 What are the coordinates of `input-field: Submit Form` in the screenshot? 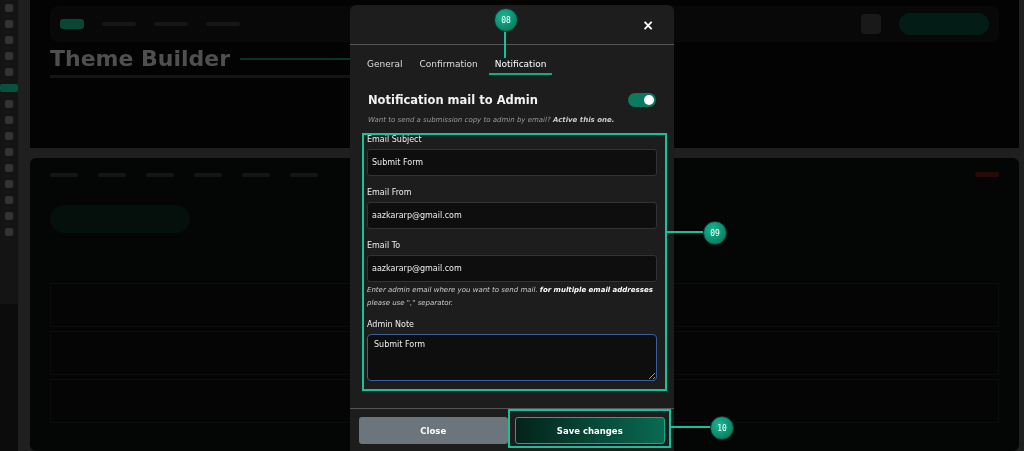 It's located at (512, 162).